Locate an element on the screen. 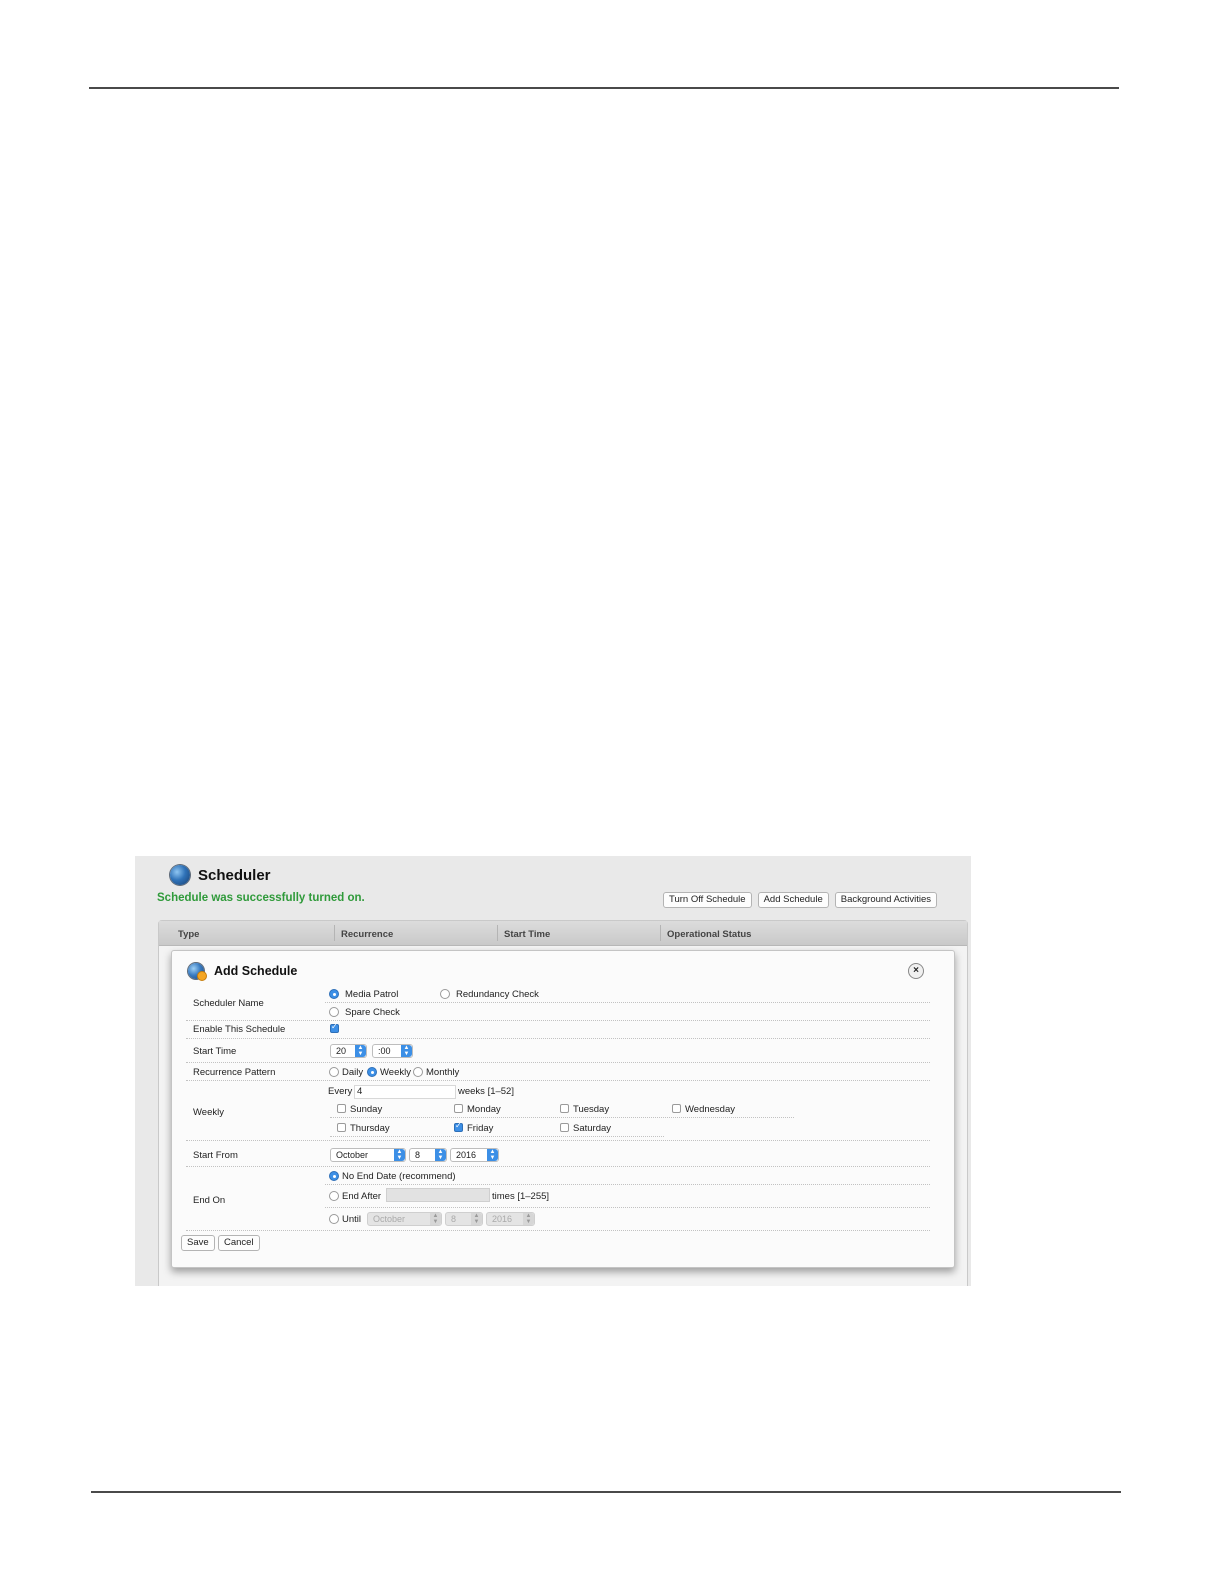  saturday-label: Saturday is located at coordinates (592, 1128).